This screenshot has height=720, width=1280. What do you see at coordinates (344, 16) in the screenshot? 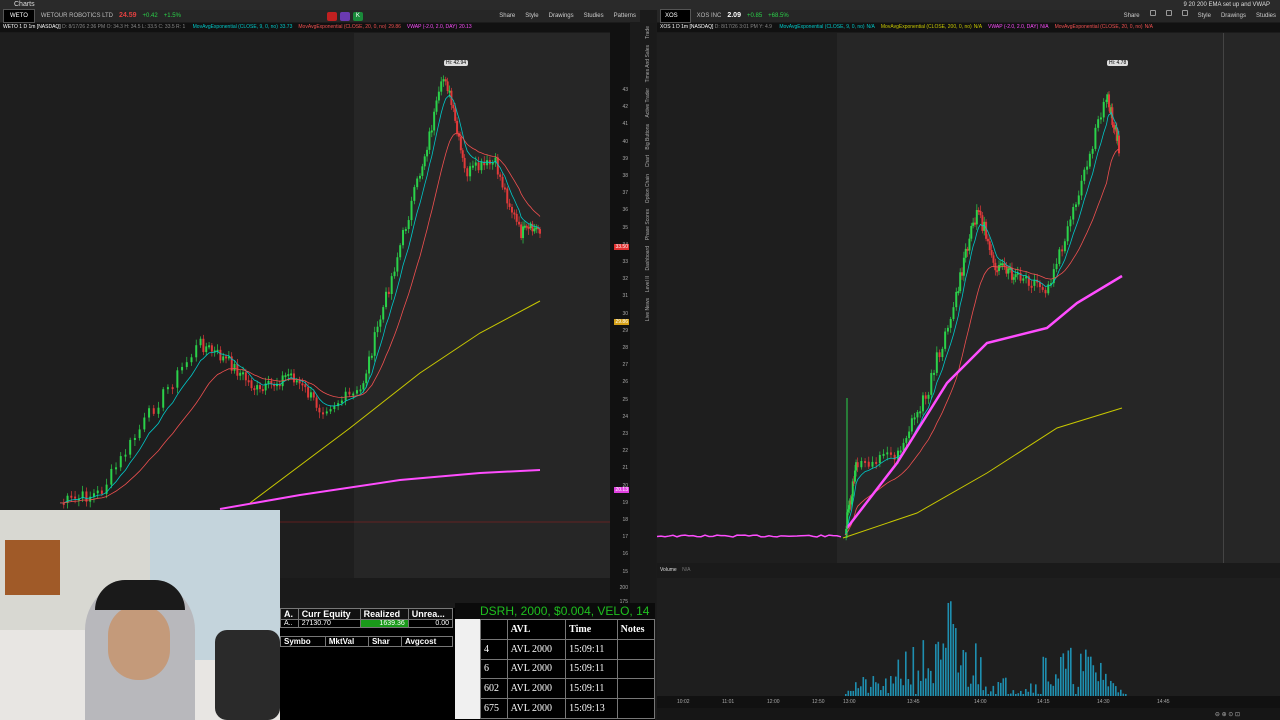
I see `stream-icon` at bounding box center [344, 16].